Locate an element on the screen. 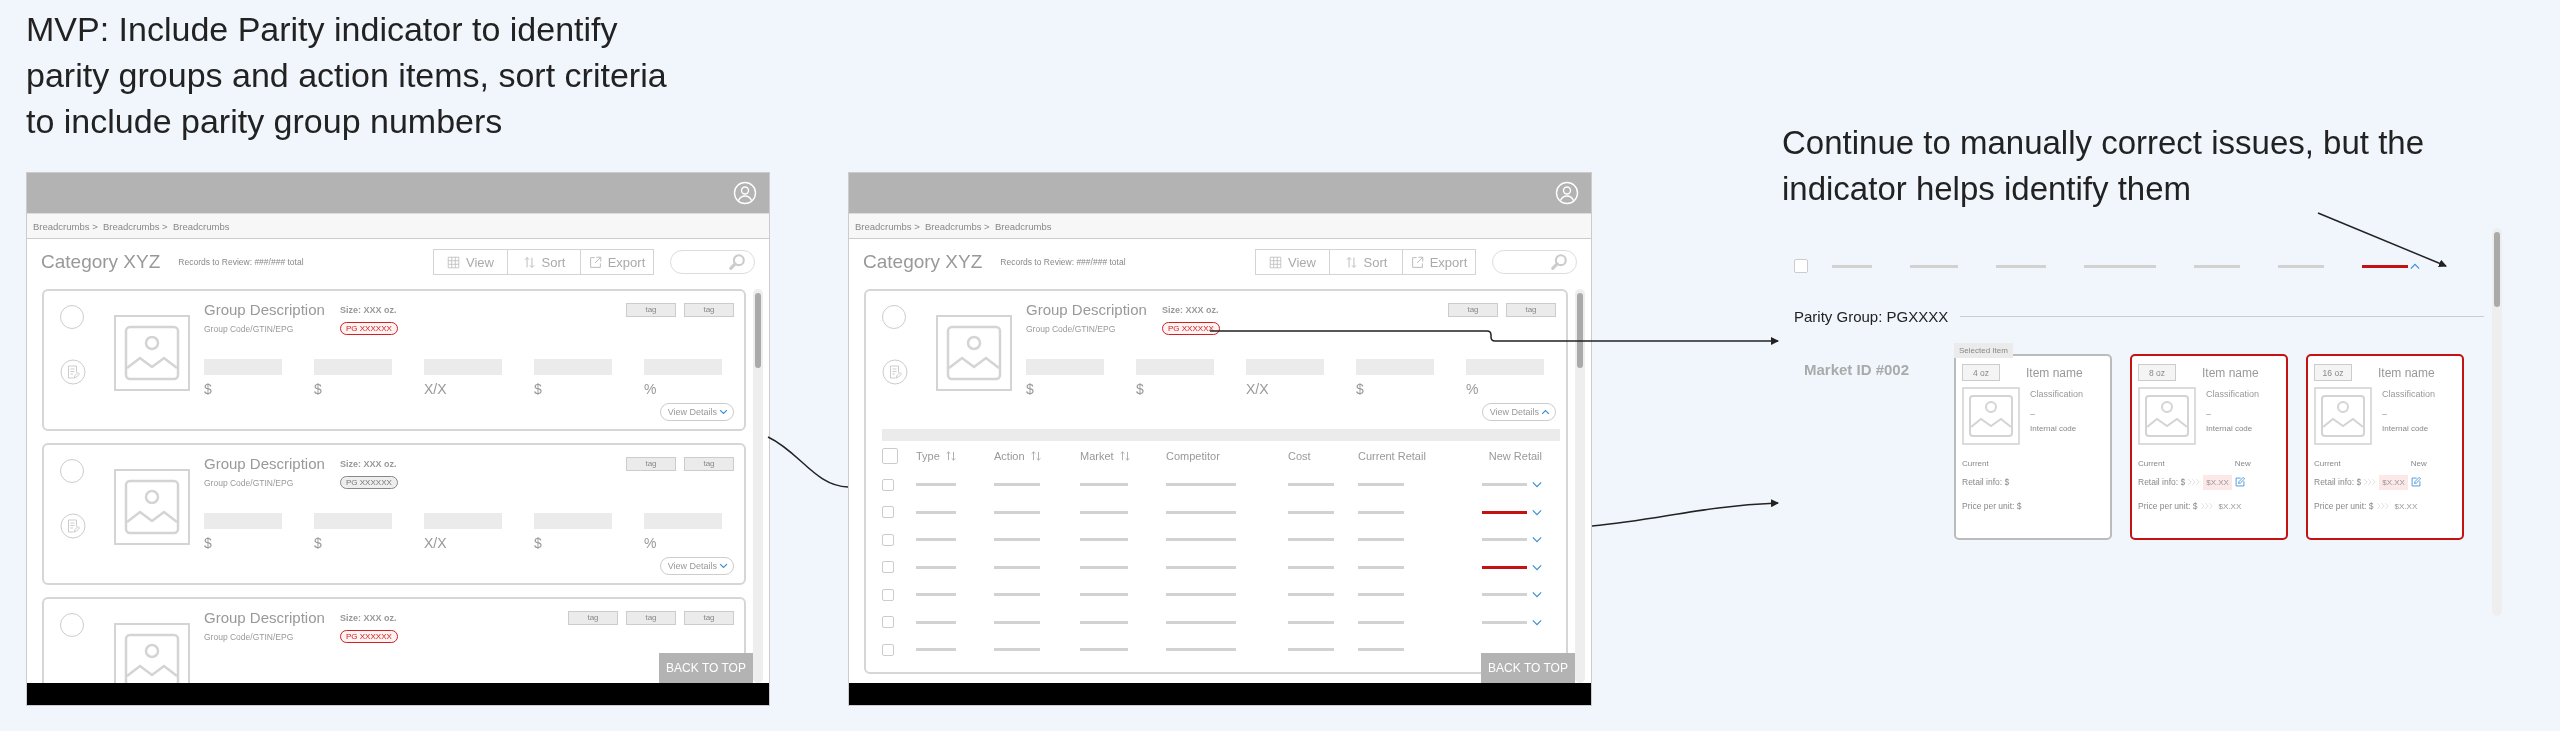  value-label: X/X is located at coordinates (436, 389).